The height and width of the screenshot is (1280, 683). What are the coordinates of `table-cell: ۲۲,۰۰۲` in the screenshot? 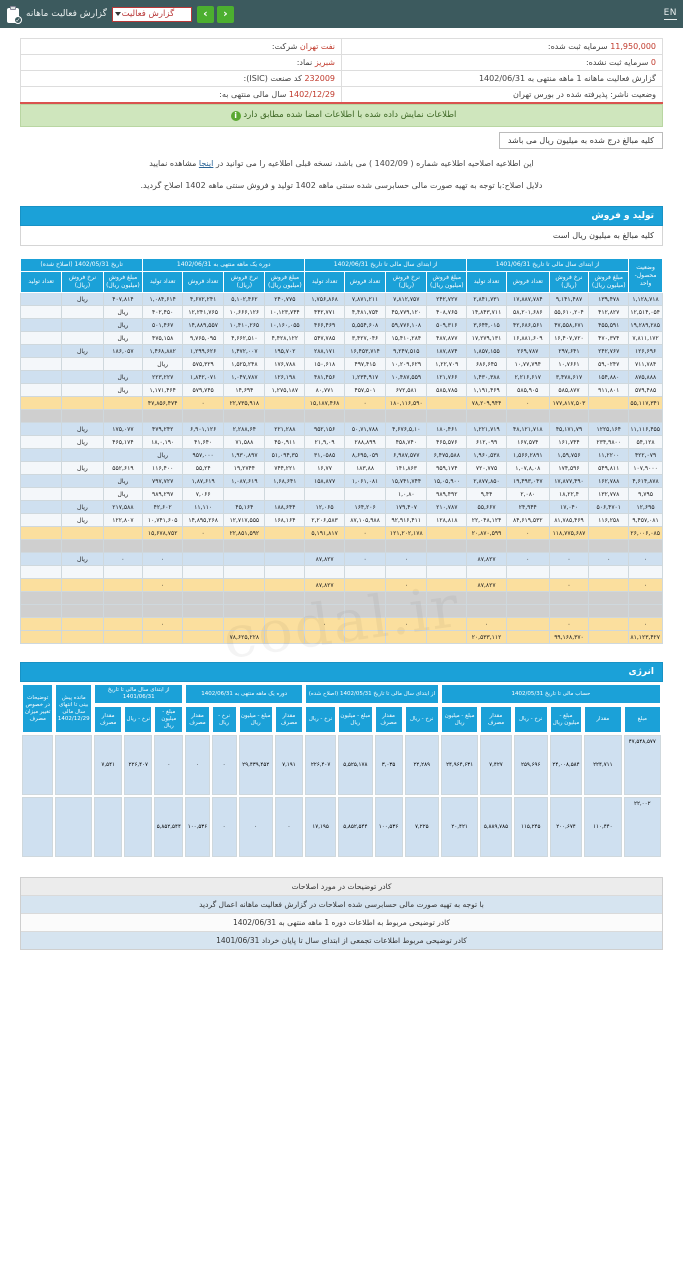 It's located at (642, 827).